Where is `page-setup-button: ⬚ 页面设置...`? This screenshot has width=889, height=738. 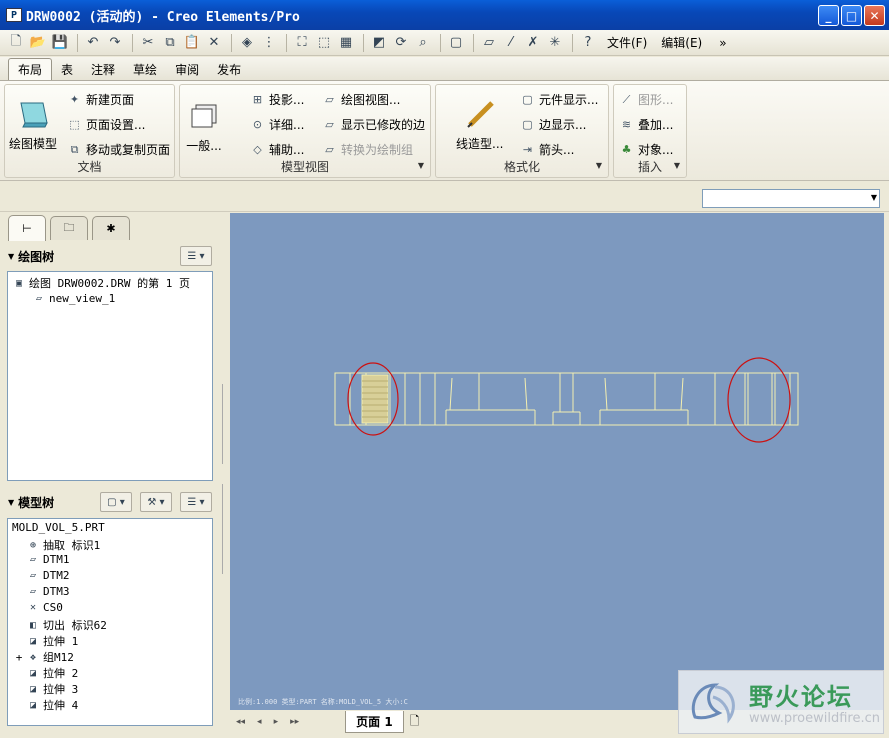
page-setup-button: ⬚ 页面设置... is located at coordinates (106, 124).